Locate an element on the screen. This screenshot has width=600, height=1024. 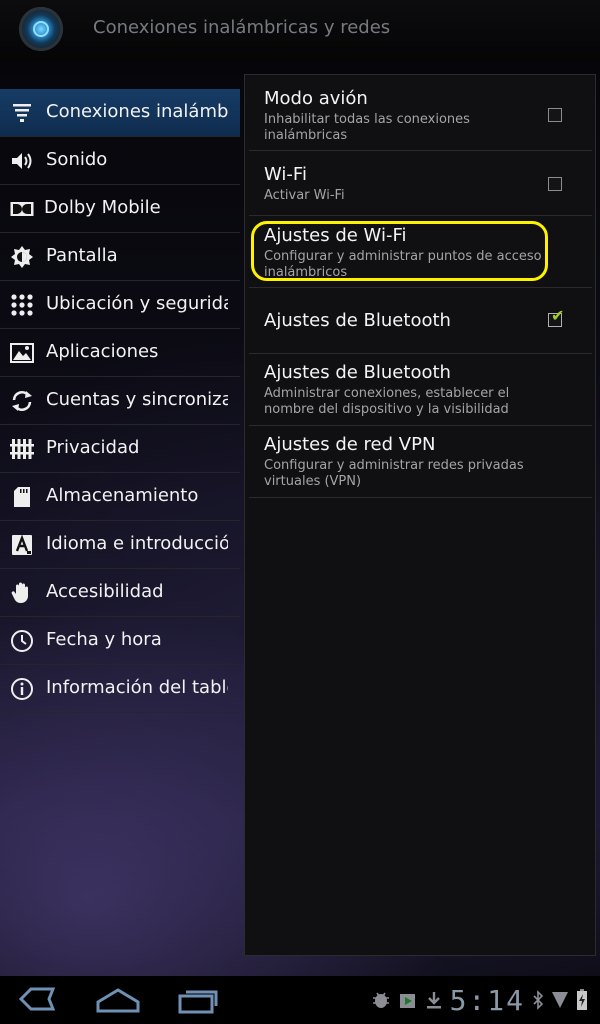
header-item-wireless: Conexiones inalámbricas y redes is located at coordinates (120, 113).